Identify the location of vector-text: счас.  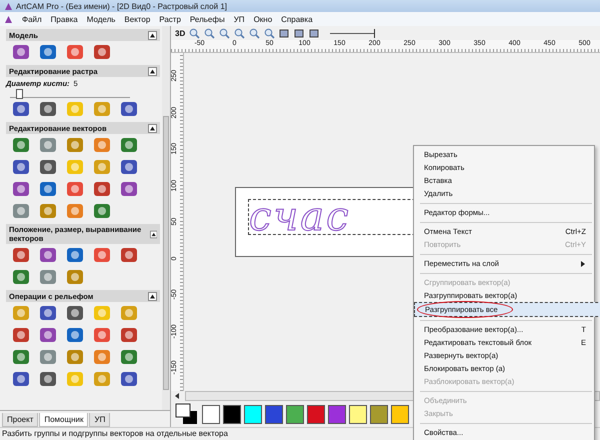
(300, 217).